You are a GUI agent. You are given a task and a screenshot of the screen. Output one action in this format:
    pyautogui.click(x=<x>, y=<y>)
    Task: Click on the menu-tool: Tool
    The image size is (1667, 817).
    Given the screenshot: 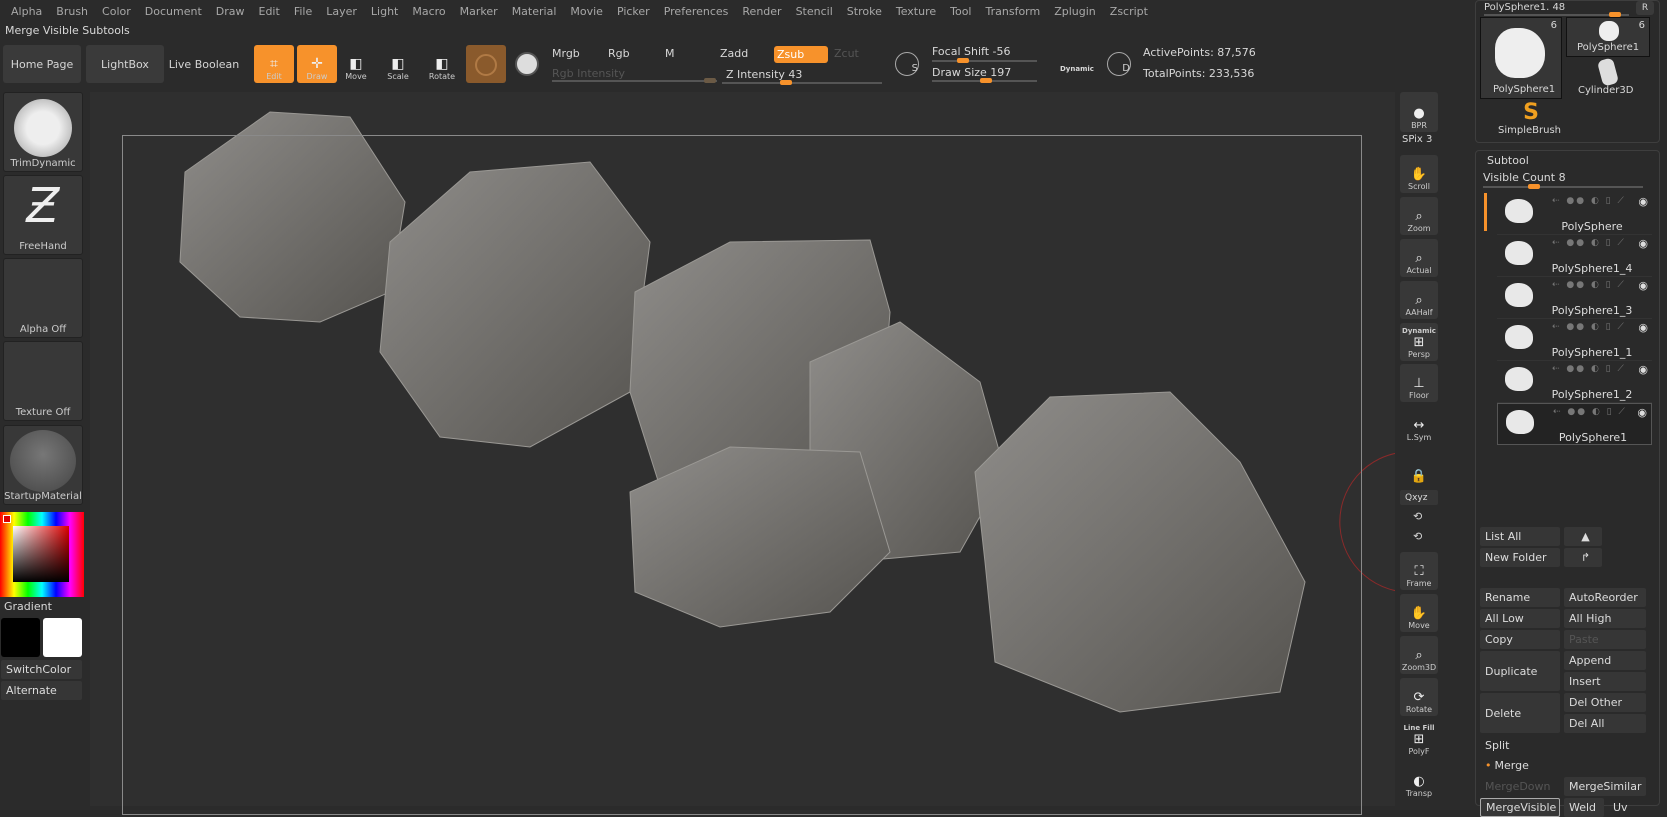 What is the action you would take?
    pyautogui.click(x=960, y=11)
    